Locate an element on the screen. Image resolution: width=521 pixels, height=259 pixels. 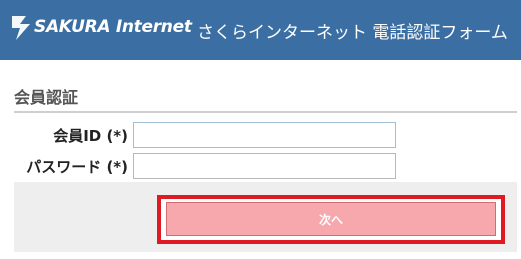
section-divider is located at coordinates (265, 112).